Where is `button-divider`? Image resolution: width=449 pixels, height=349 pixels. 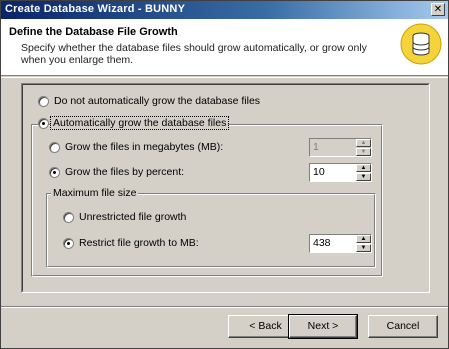 button-divider is located at coordinates (224, 307).